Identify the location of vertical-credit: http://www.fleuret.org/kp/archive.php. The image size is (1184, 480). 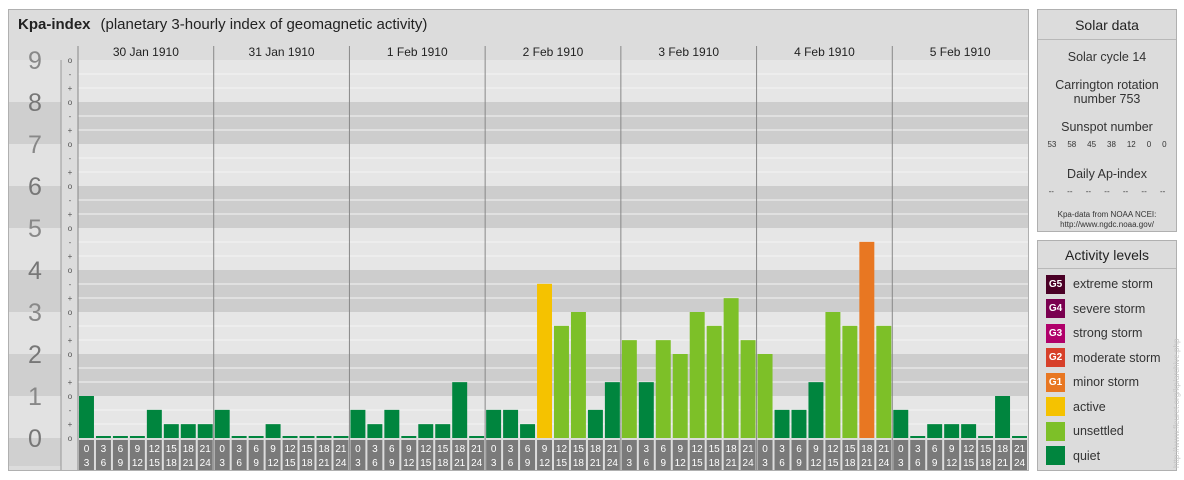
(1177, 365).